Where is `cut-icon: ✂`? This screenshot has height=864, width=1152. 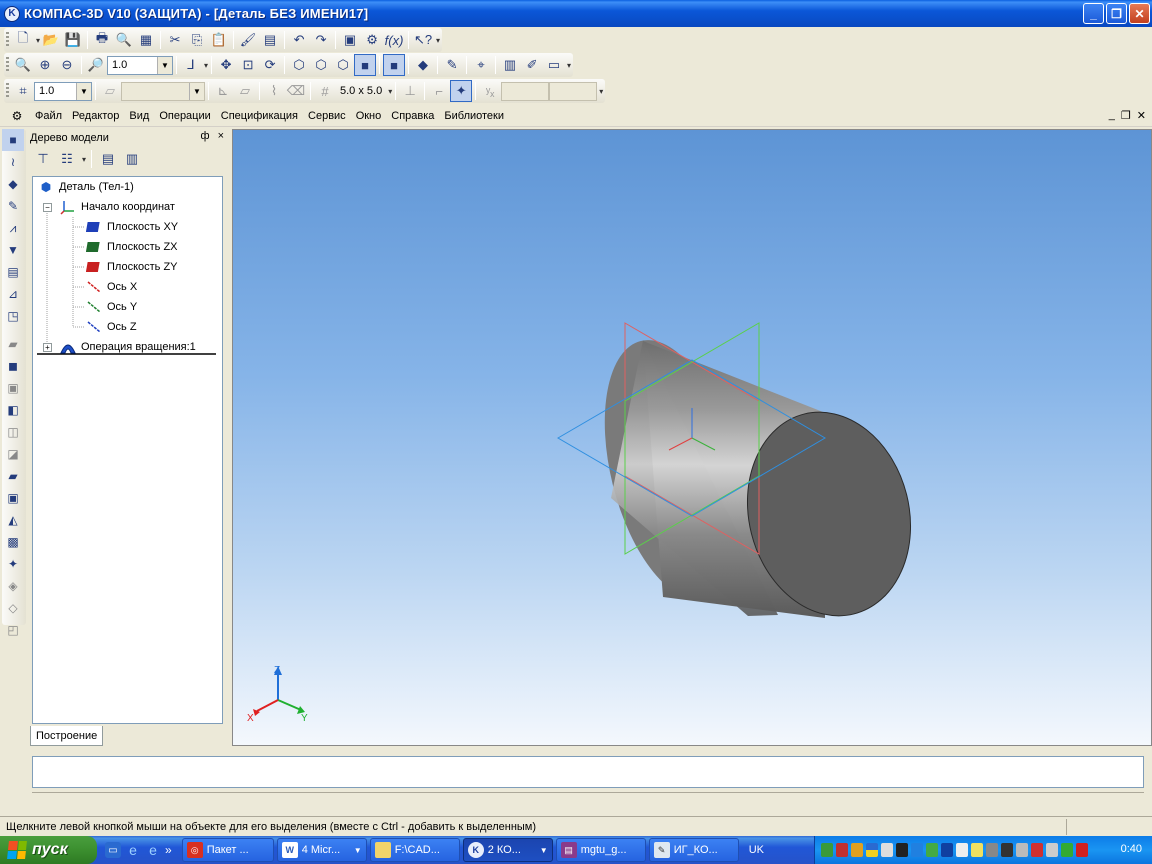
cut-icon: ✂ is located at coordinates (175, 40).